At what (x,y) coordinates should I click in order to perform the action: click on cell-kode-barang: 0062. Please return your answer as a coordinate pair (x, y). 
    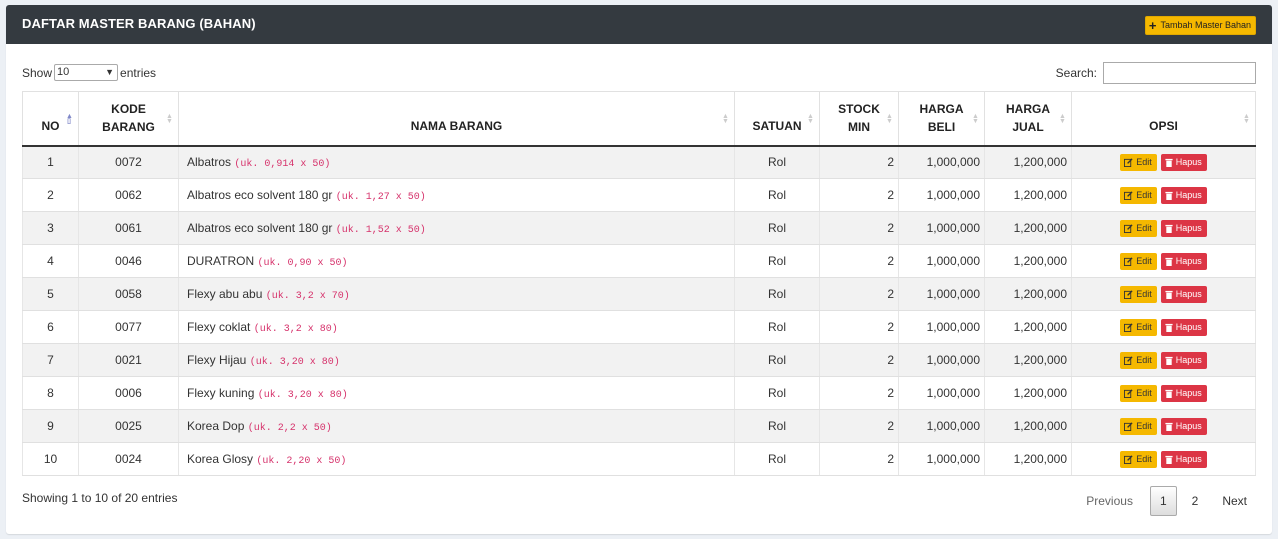
    Looking at the image, I should click on (128, 195).